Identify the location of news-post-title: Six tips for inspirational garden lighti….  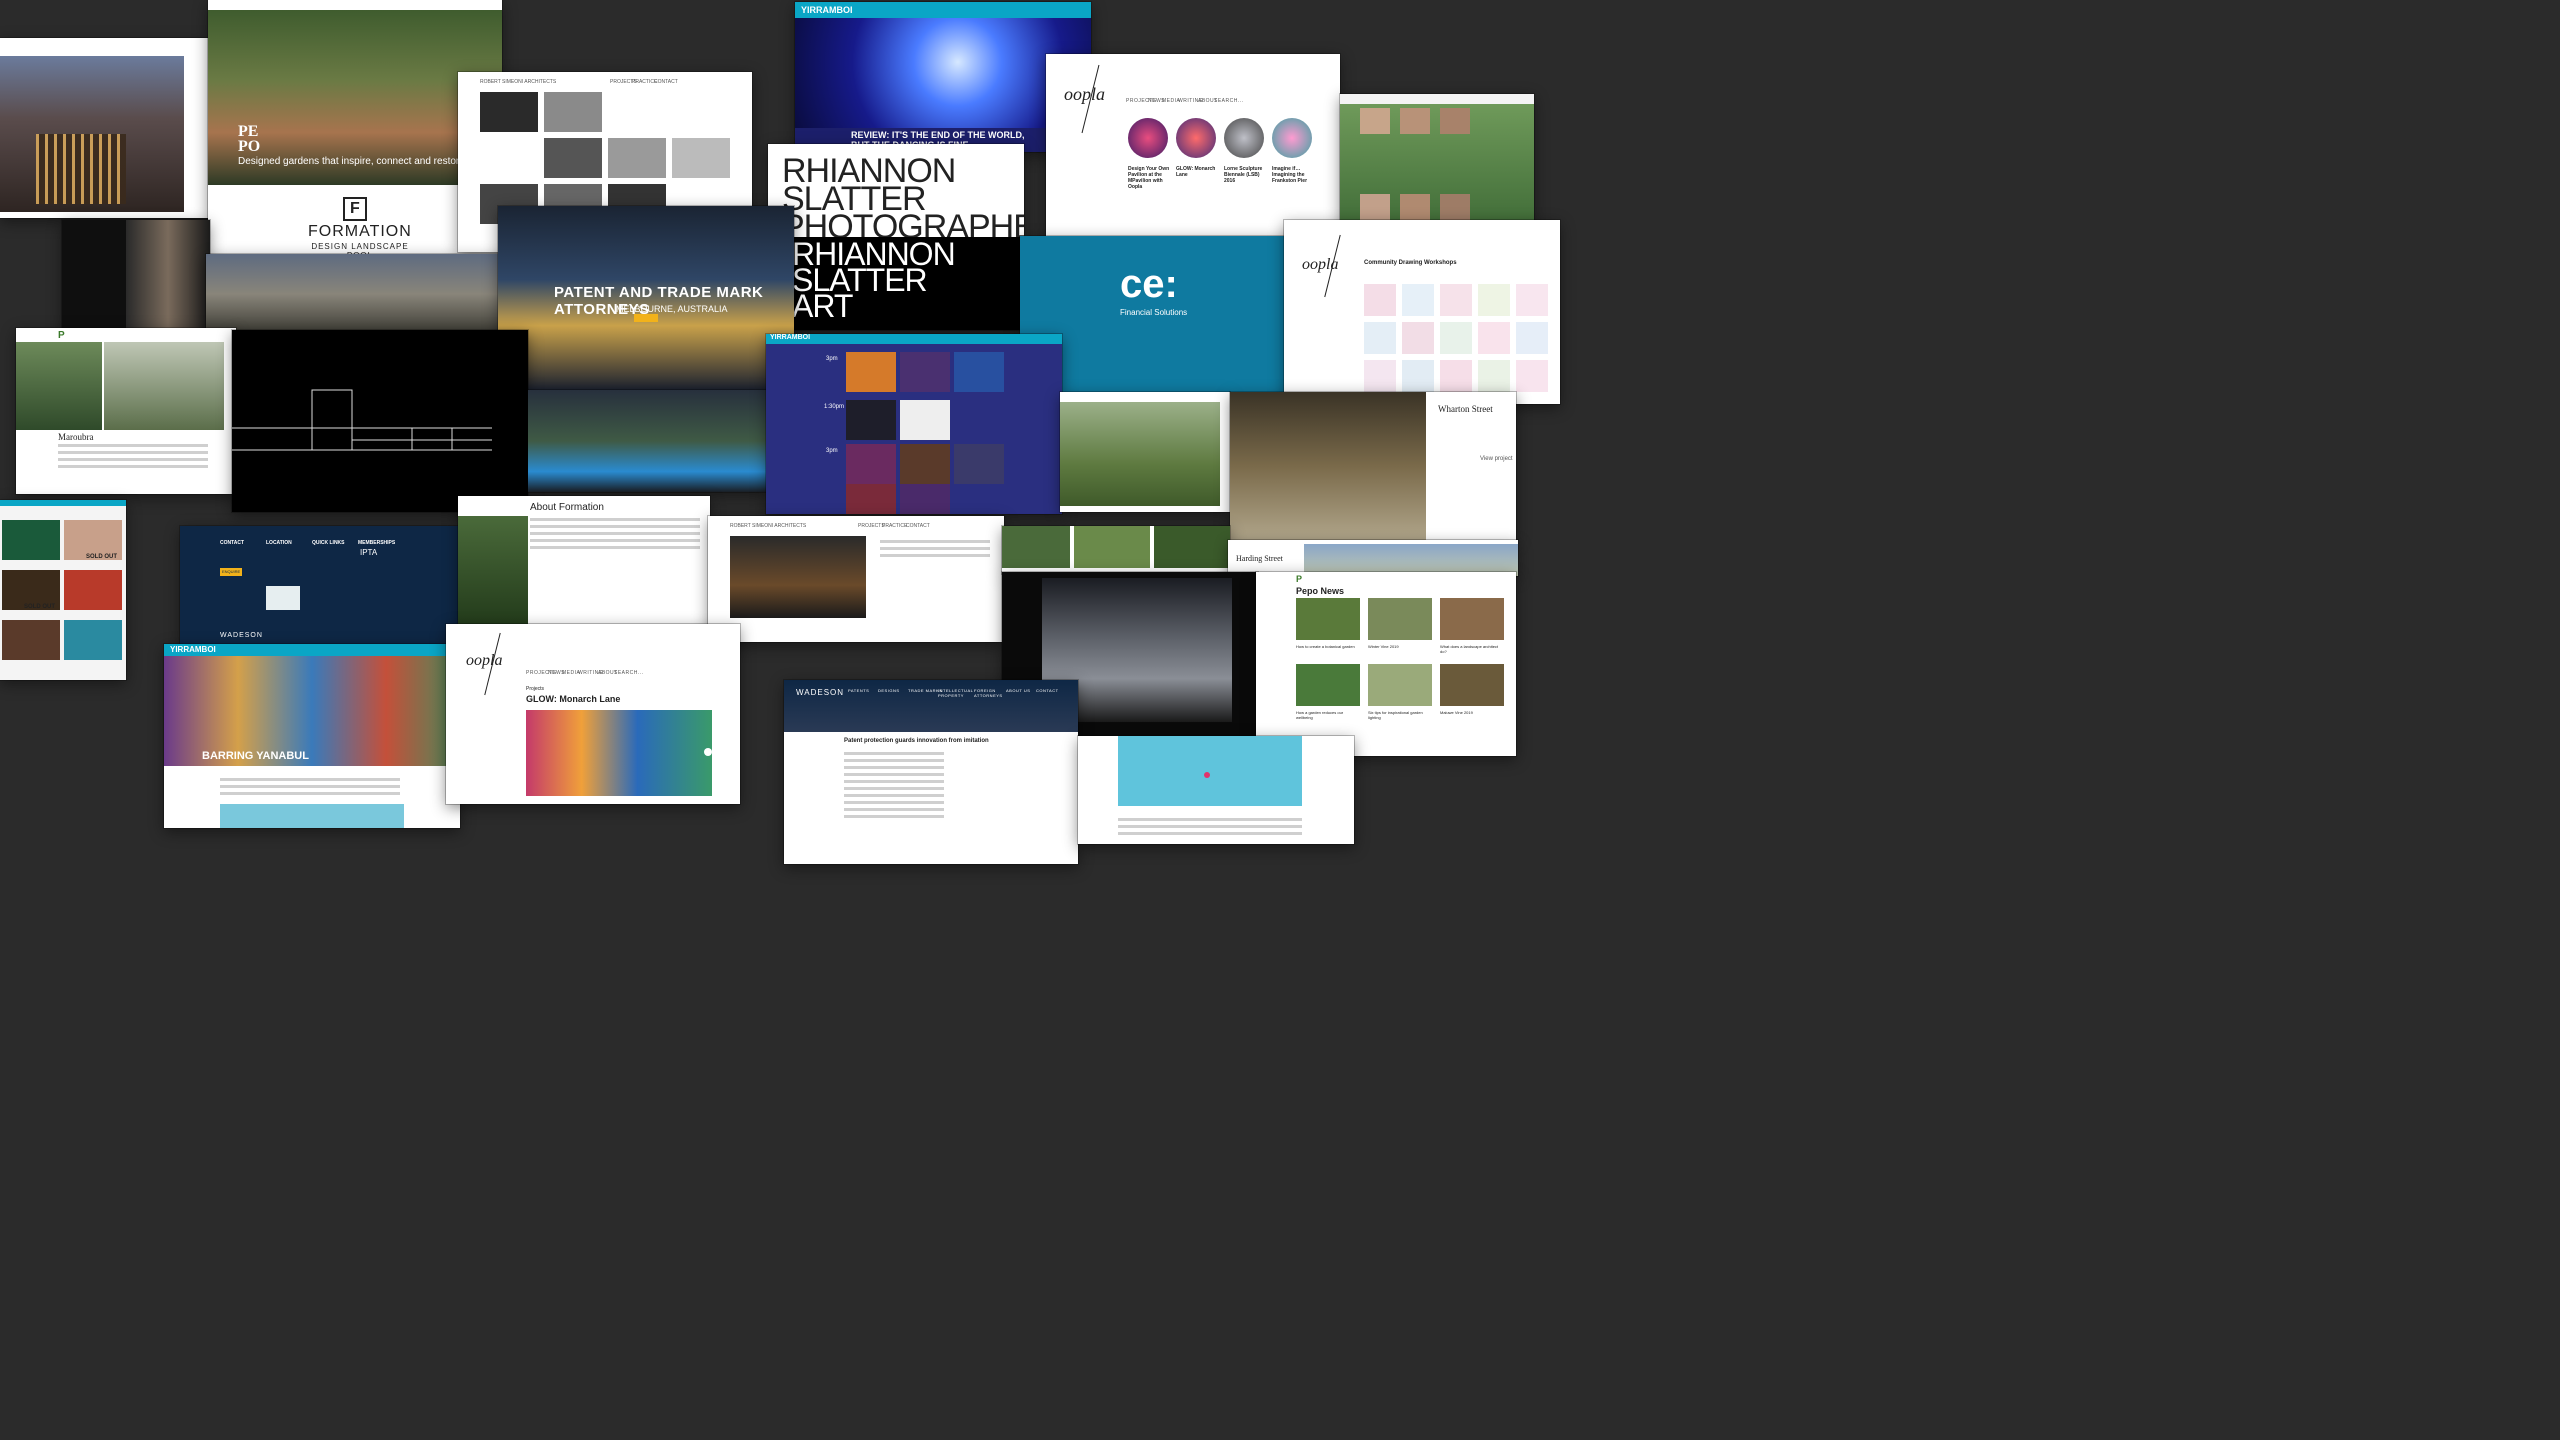
(1400, 715).